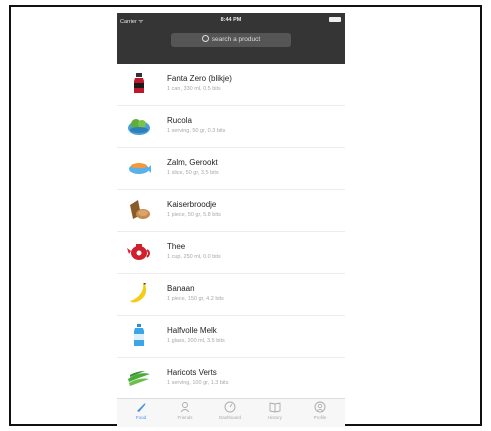 This screenshot has height=431, width=491. I want to click on tab-food: Food, so click(141, 414).